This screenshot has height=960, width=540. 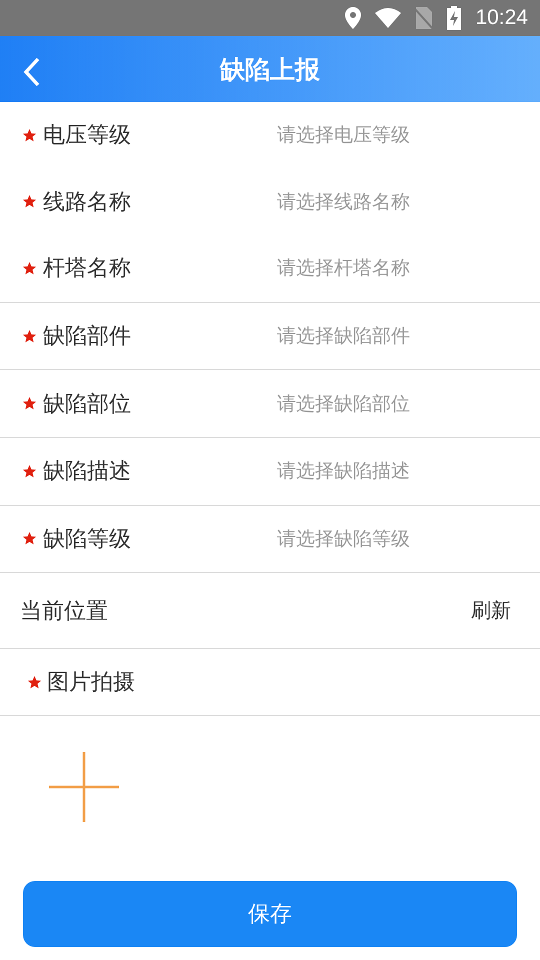 I want to click on select-field: 请选择线路名称, so click(x=392, y=201).